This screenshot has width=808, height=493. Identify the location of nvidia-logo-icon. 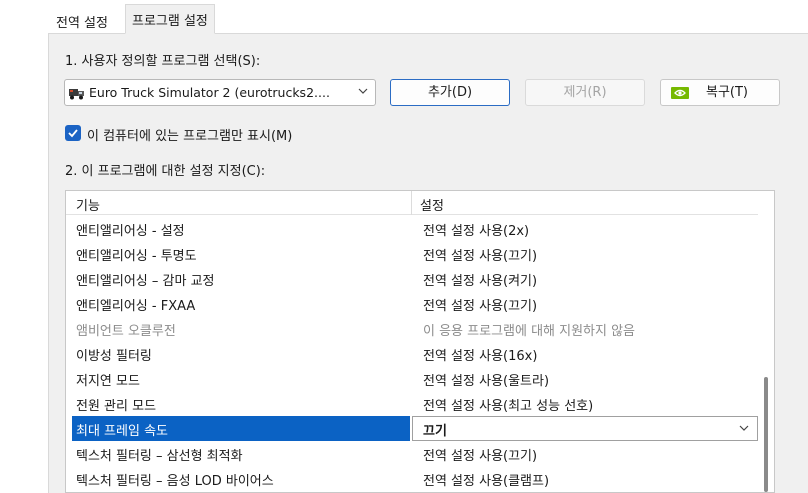
(680, 93).